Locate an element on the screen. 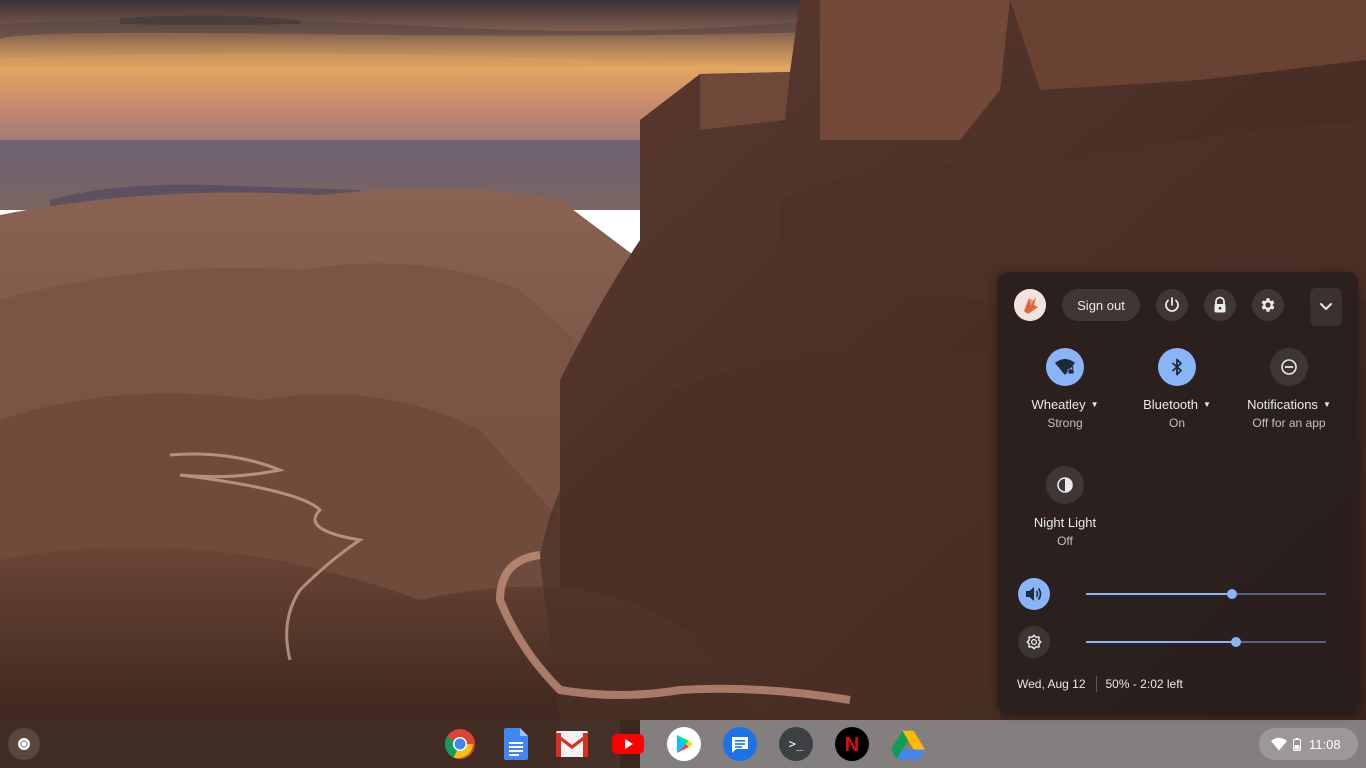 The width and height of the screenshot is (1366, 768). youtube-icon is located at coordinates (628, 744).